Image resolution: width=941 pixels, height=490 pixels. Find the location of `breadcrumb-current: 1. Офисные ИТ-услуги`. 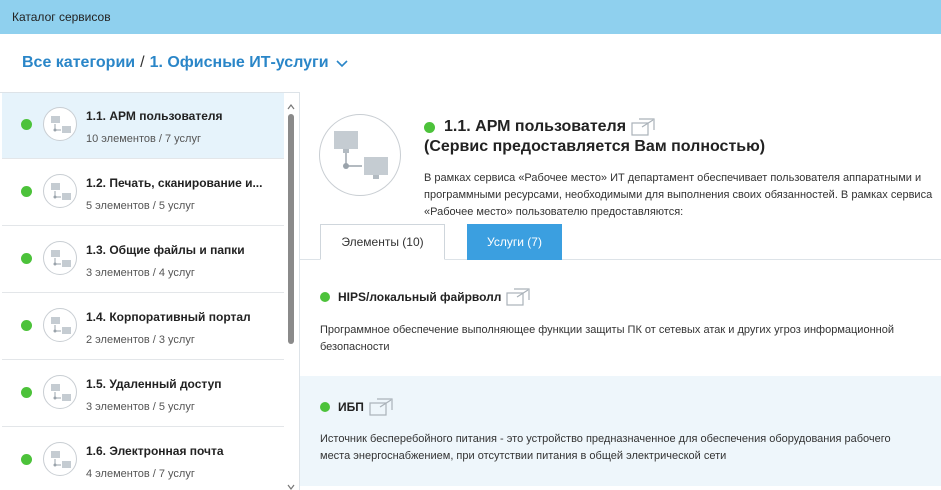

breadcrumb-current: 1. Офисные ИТ-услуги is located at coordinates (239, 63).